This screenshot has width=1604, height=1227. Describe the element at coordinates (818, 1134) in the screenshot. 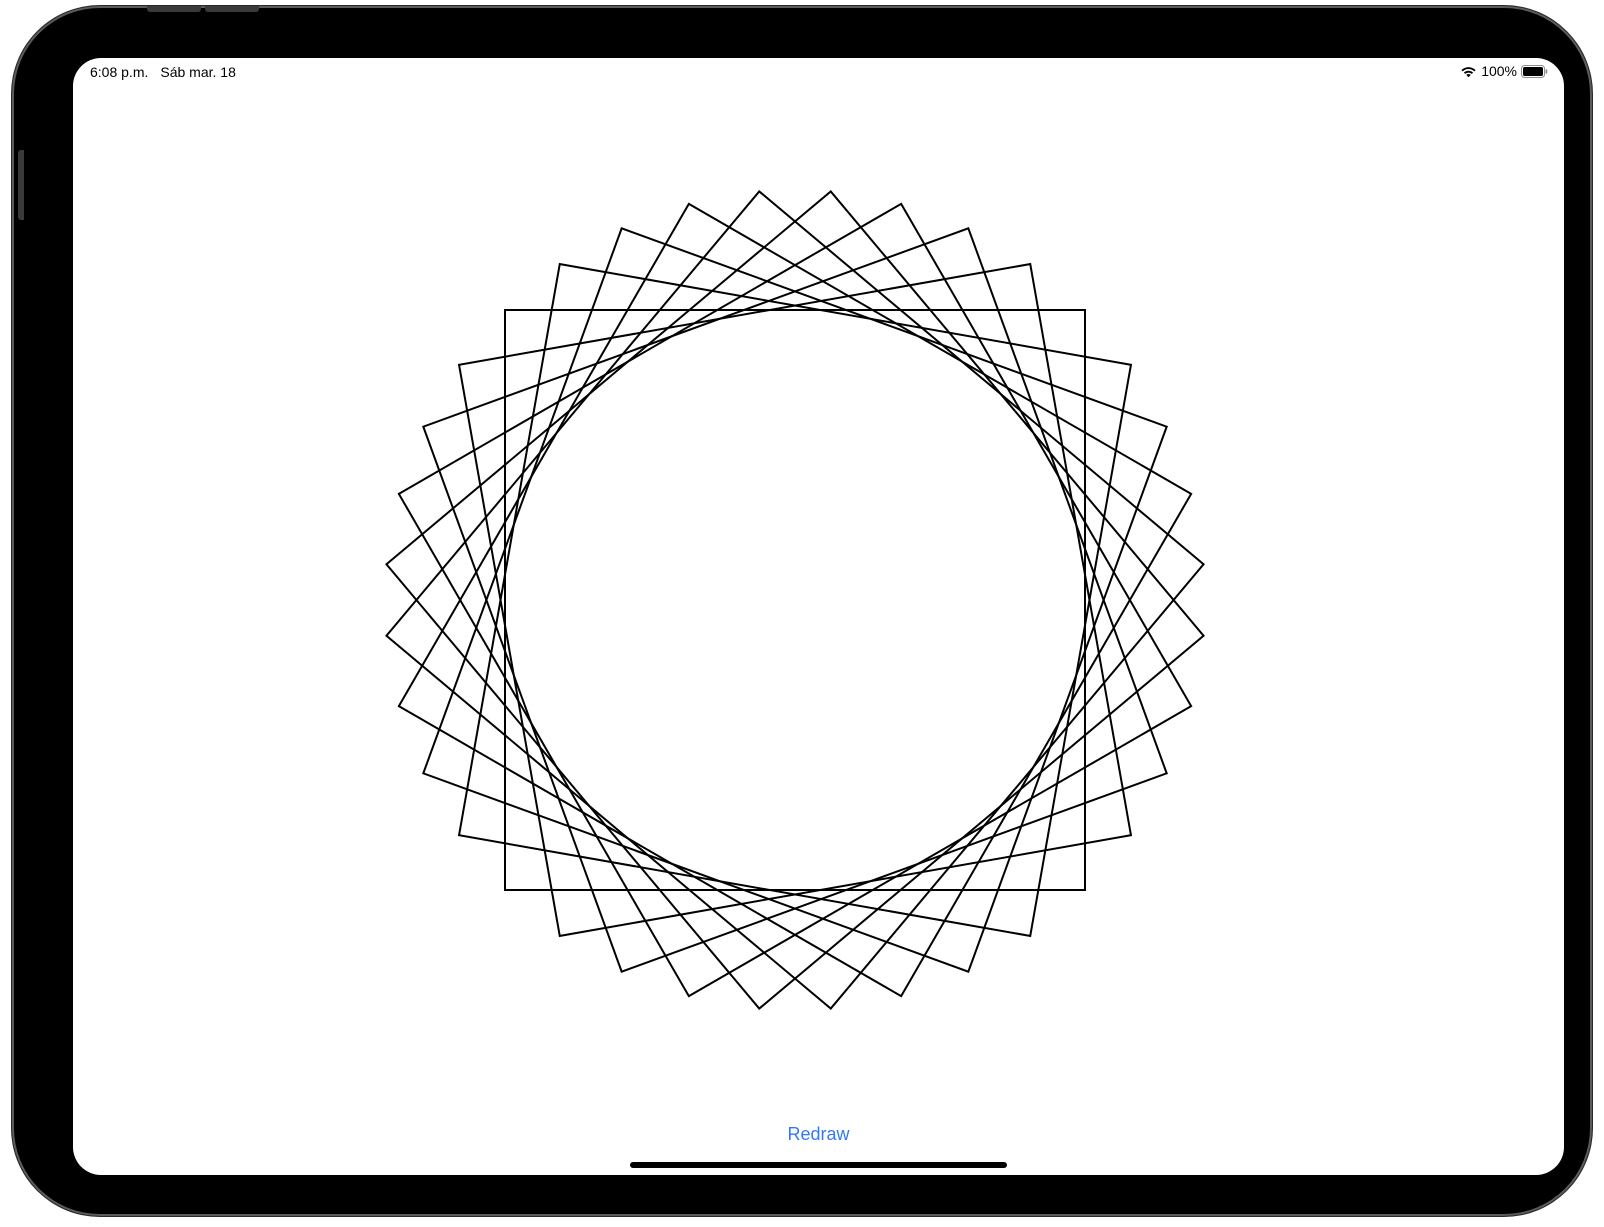

I see `redraw-button: Redraw` at that location.